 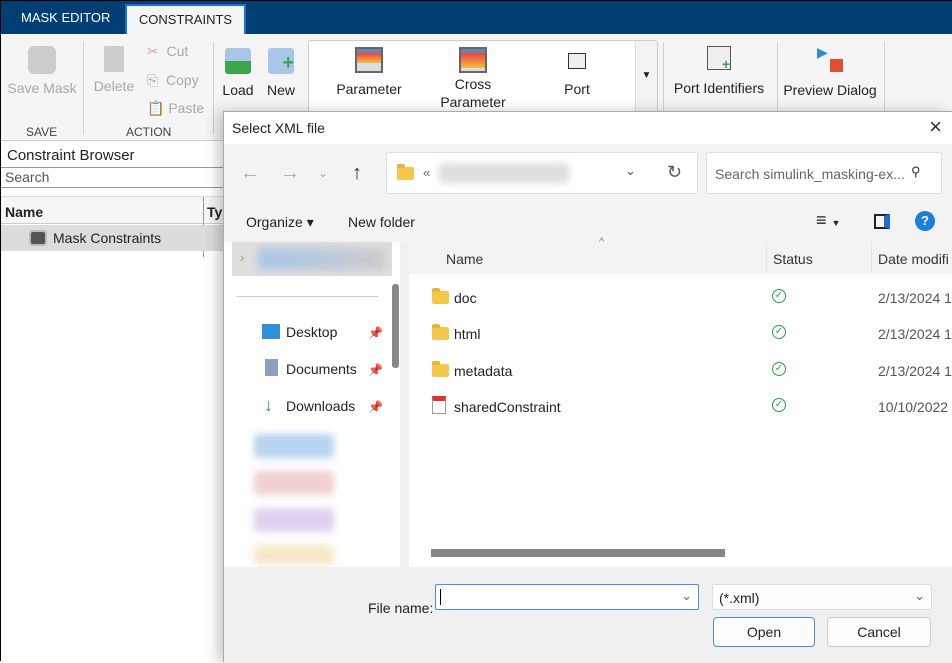 What do you see at coordinates (830, 58) in the screenshot?
I see `preview-dialog-icon: ▶` at bounding box center [830, 58].